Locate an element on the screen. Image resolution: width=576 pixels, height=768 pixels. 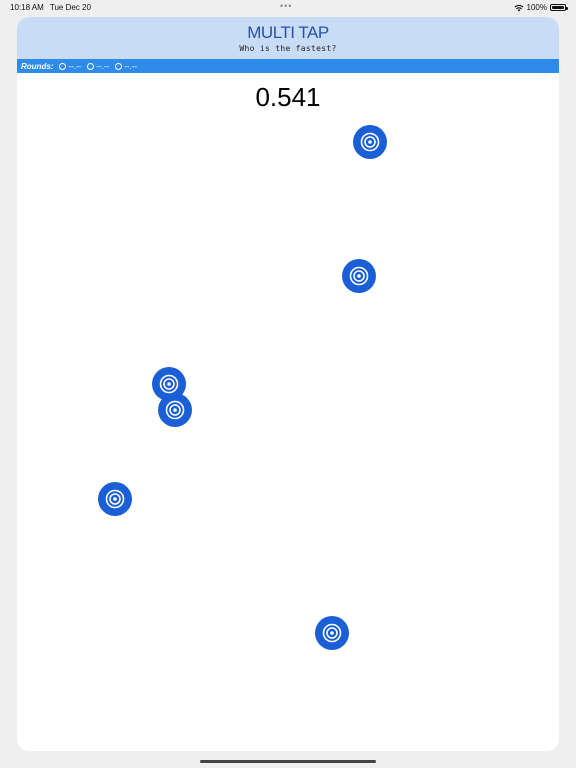
status-time: 10:18 AM is located at coordinates (27, 7).